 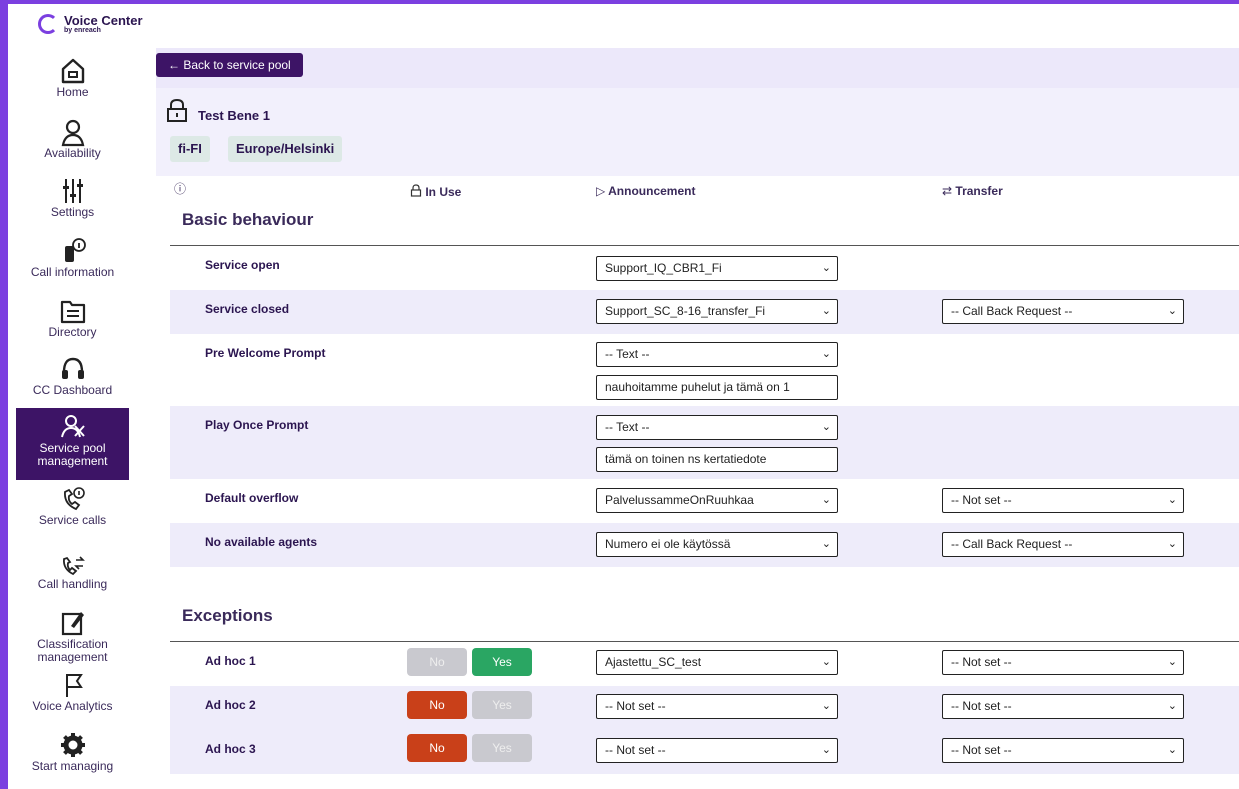 I want to click on sidebar-item-label: Availability, so click(x=72, y=153).